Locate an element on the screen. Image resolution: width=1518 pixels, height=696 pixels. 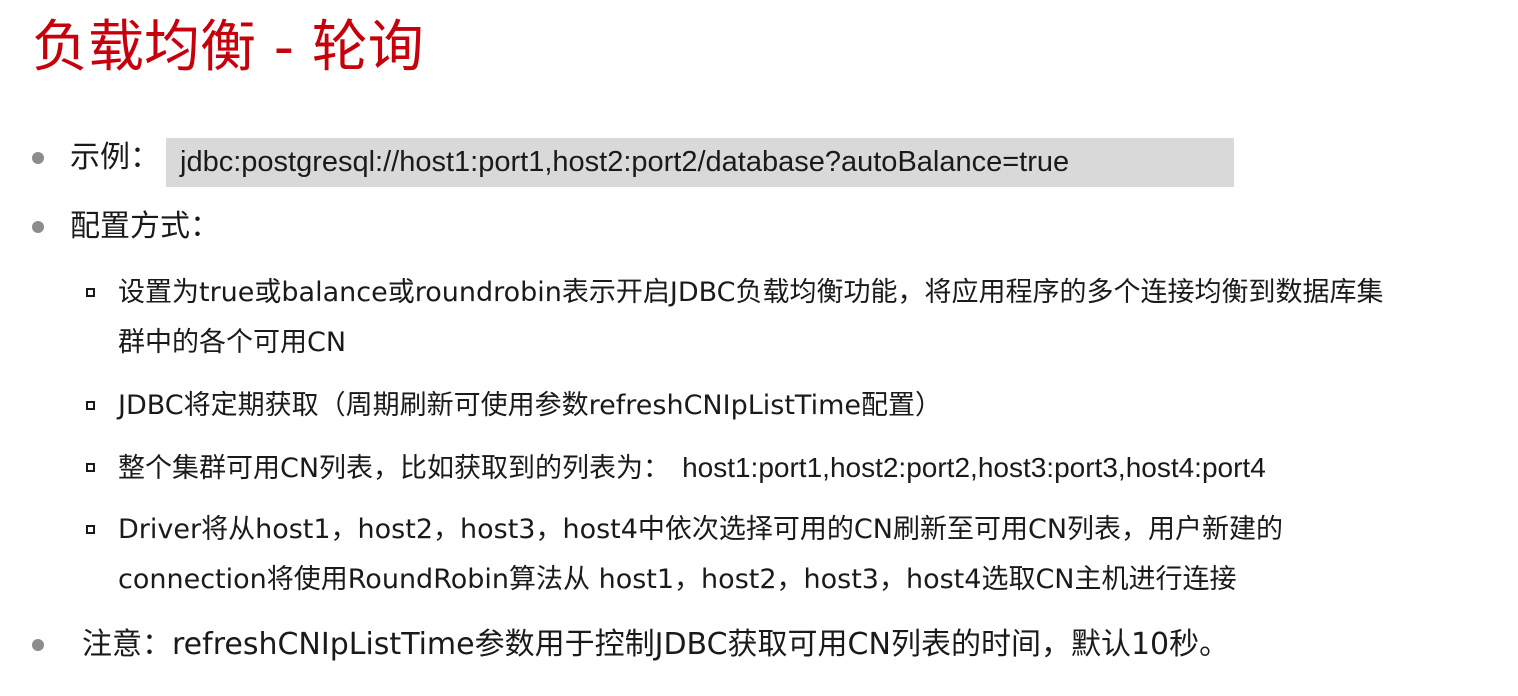
config-item-1-line-2: 群中的各个可用CN is located at coordinates (232, 342).